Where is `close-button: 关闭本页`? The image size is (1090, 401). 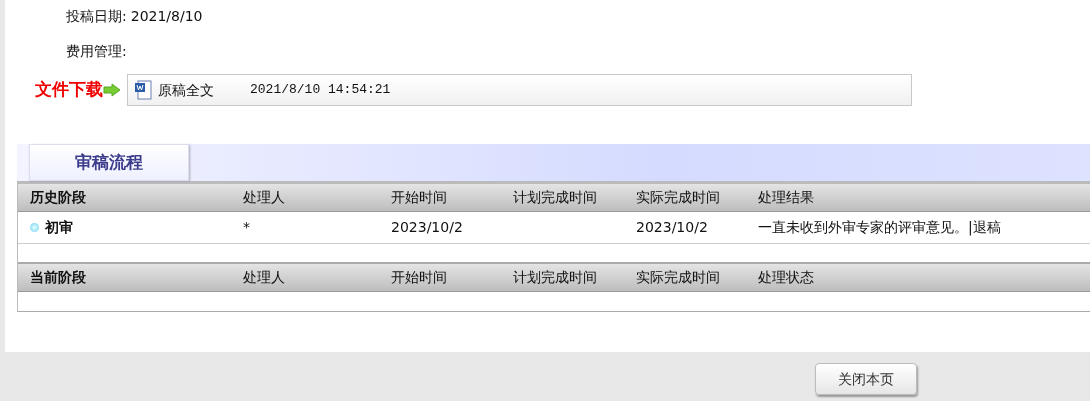
close-button: 关闭本页 is located at coordinates (866, 379).